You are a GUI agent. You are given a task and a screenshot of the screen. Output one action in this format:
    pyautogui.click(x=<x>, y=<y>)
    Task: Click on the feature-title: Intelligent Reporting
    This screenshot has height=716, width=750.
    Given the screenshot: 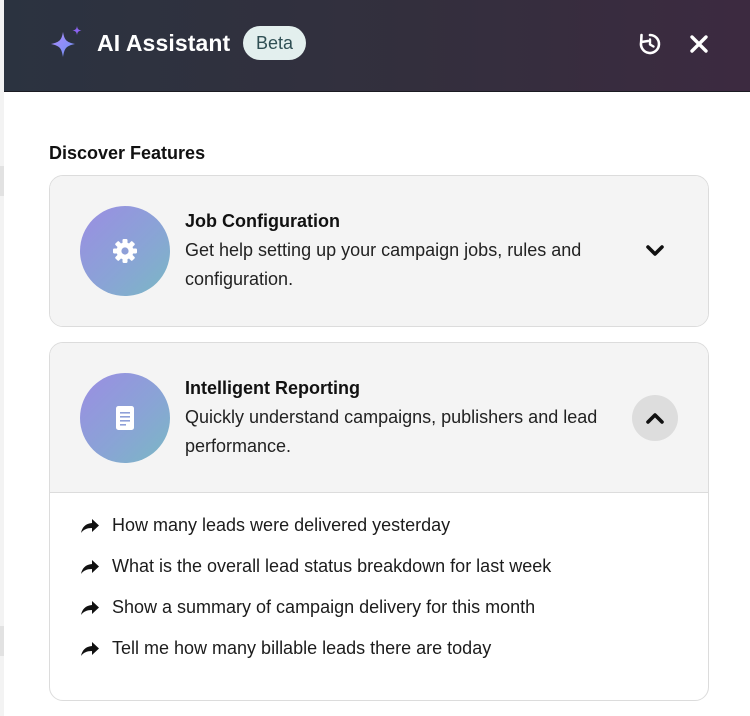 What is the action you would take?
    pyautogui.click(x=272, y=388)
    